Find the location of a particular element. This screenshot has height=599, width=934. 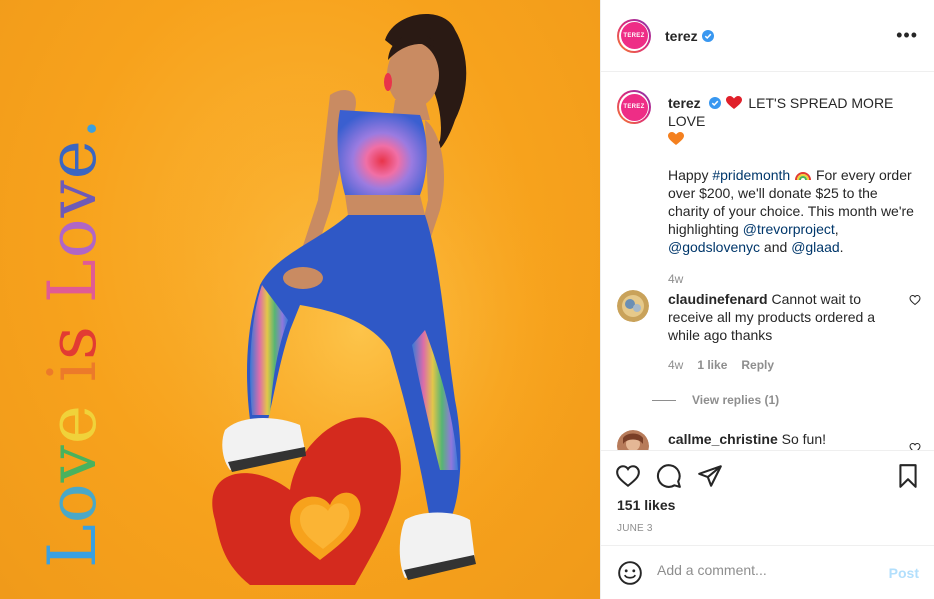

red-heart-emoji is located at coordinates (734, 102).